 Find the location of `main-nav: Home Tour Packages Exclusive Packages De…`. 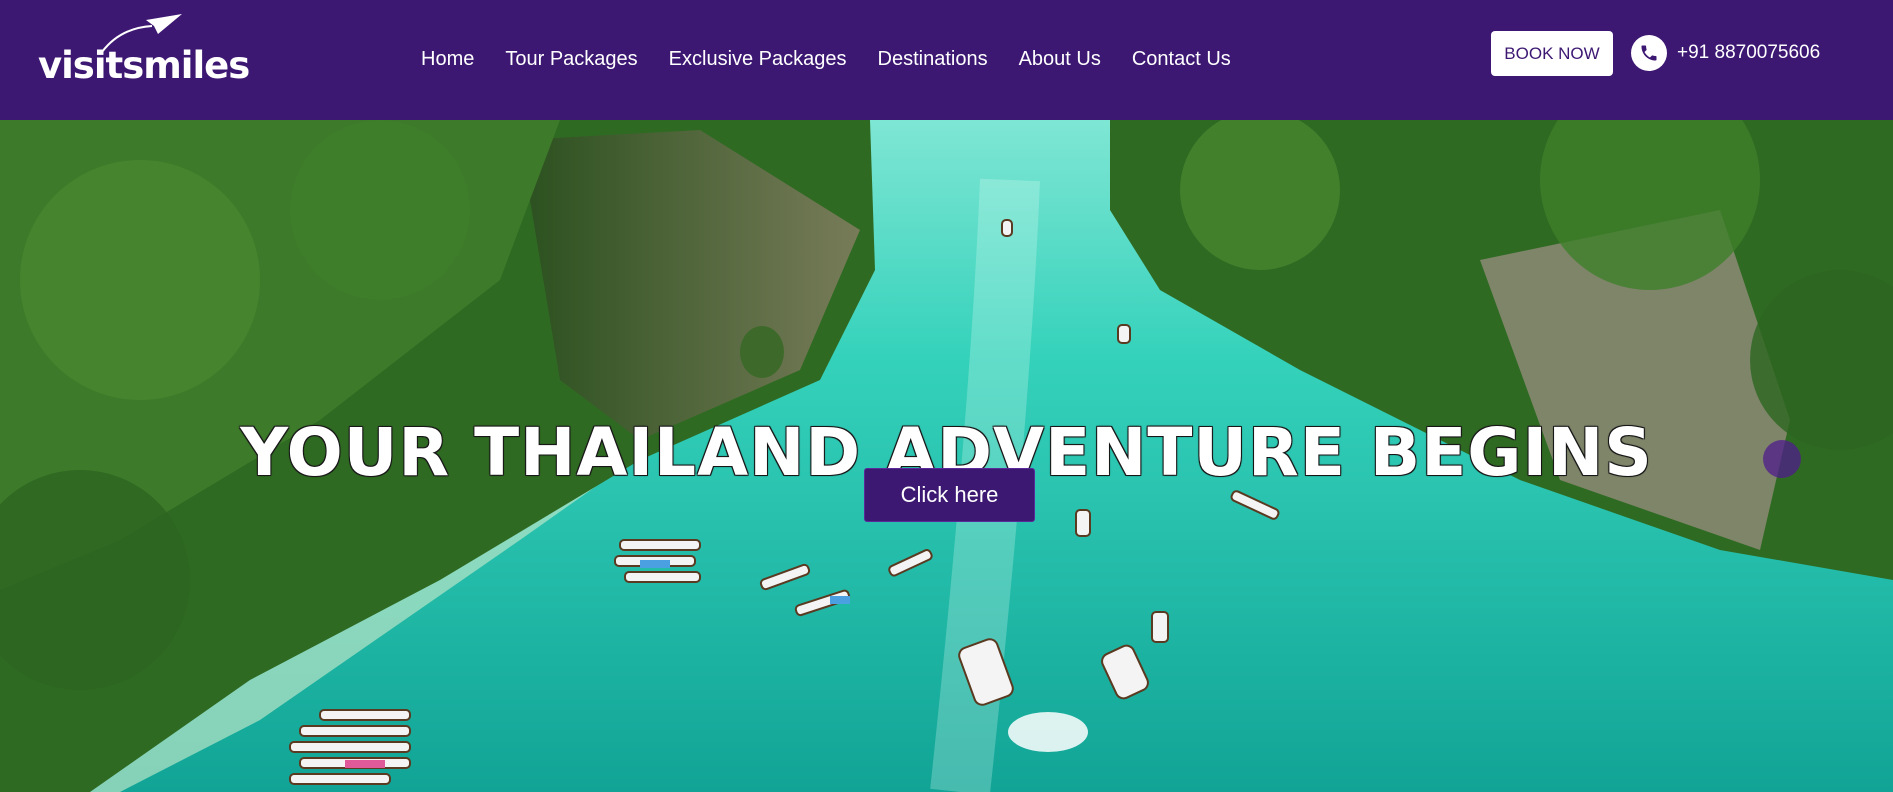

main-nav: Home Tour Packages Exclusive Packages De… is located at coordinates (826, 59).